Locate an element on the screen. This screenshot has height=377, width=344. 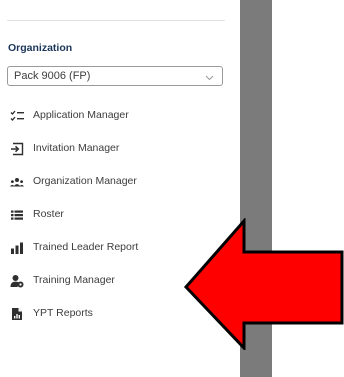
organization-select-value: Pack 9006 (FP) is located at coordinates (52, 76).